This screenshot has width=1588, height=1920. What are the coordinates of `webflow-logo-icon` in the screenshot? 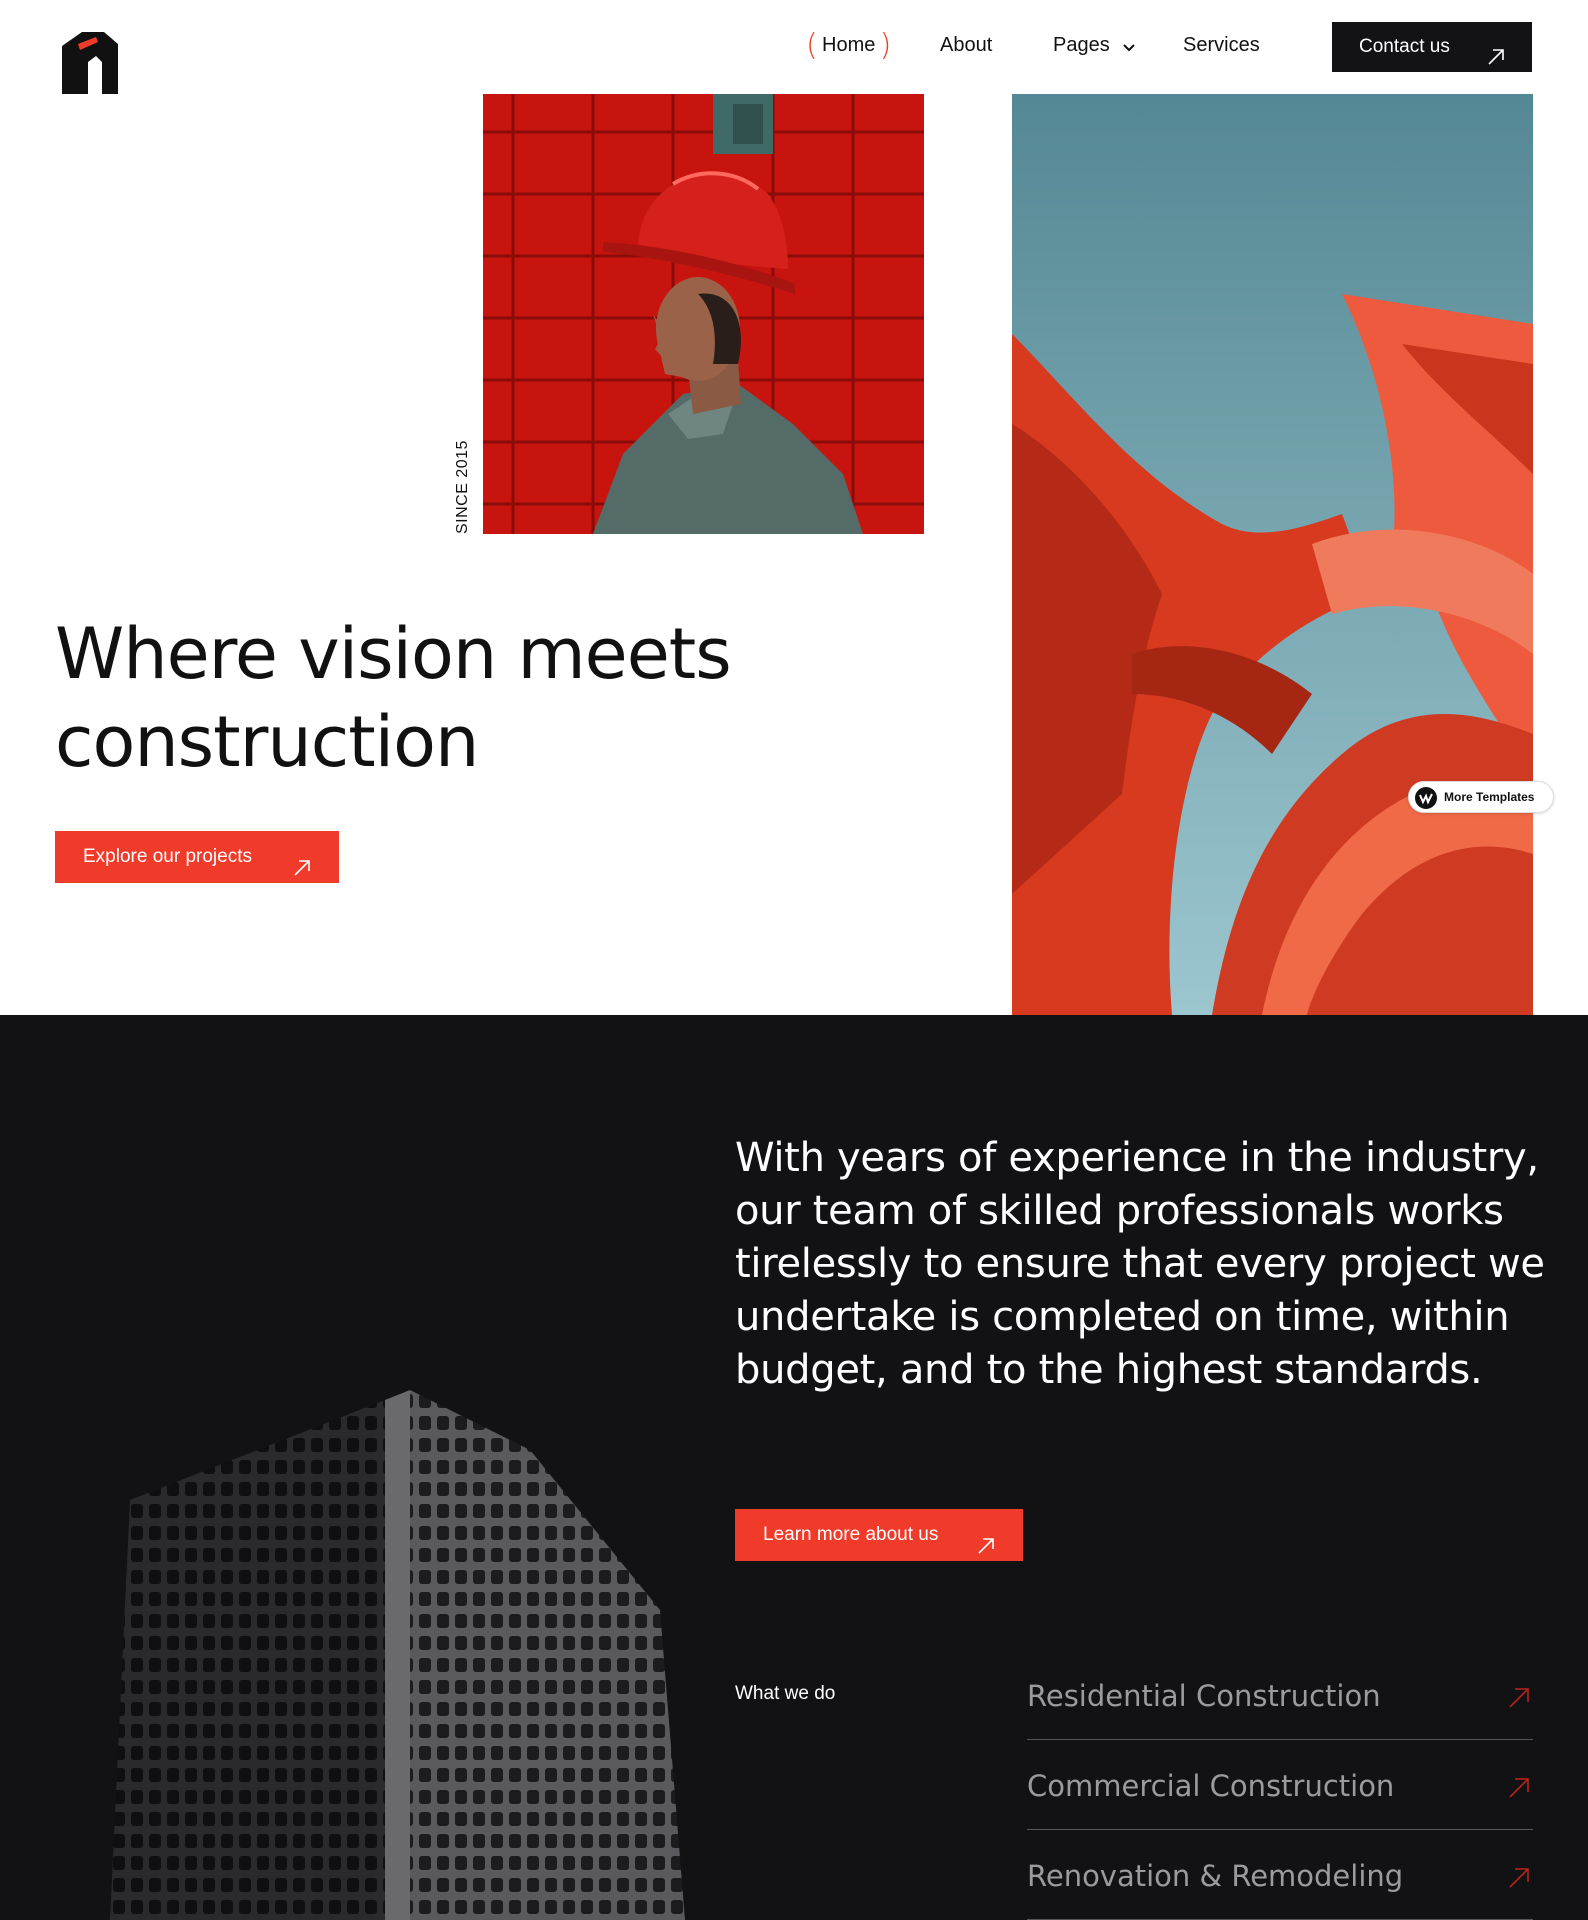 It's located at (1426, 798).